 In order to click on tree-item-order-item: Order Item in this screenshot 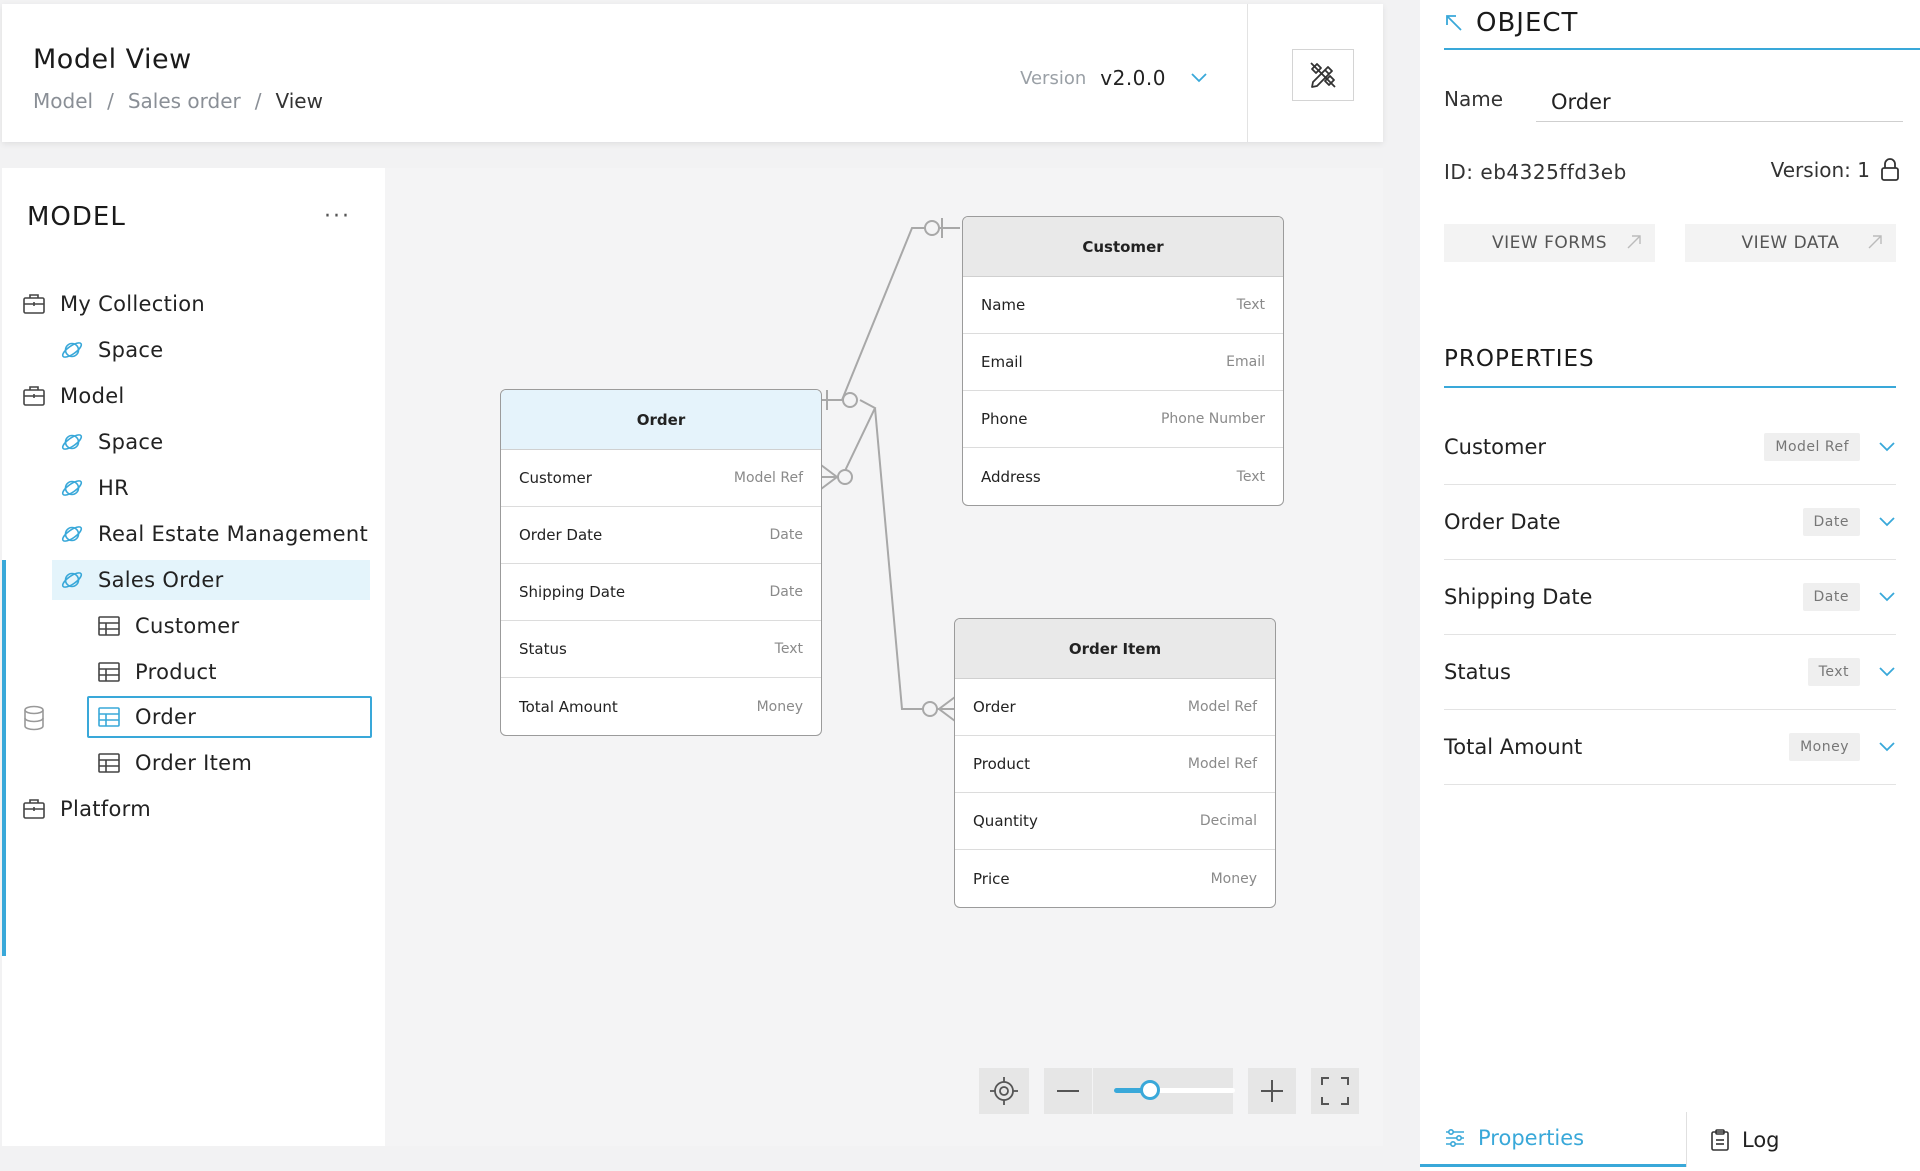, I will do `click(174, 763)`.